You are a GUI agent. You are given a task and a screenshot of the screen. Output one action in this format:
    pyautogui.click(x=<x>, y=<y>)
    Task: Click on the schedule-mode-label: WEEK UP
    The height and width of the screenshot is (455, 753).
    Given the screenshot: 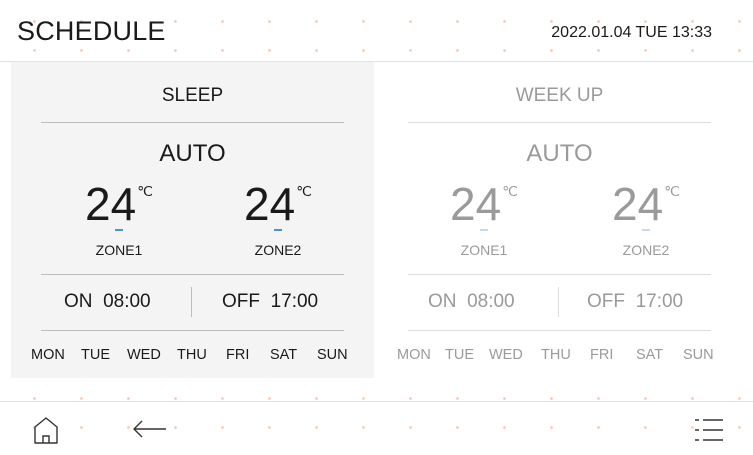 What is the action you would take?
    pyautogui.click(x=559, y=95)
    